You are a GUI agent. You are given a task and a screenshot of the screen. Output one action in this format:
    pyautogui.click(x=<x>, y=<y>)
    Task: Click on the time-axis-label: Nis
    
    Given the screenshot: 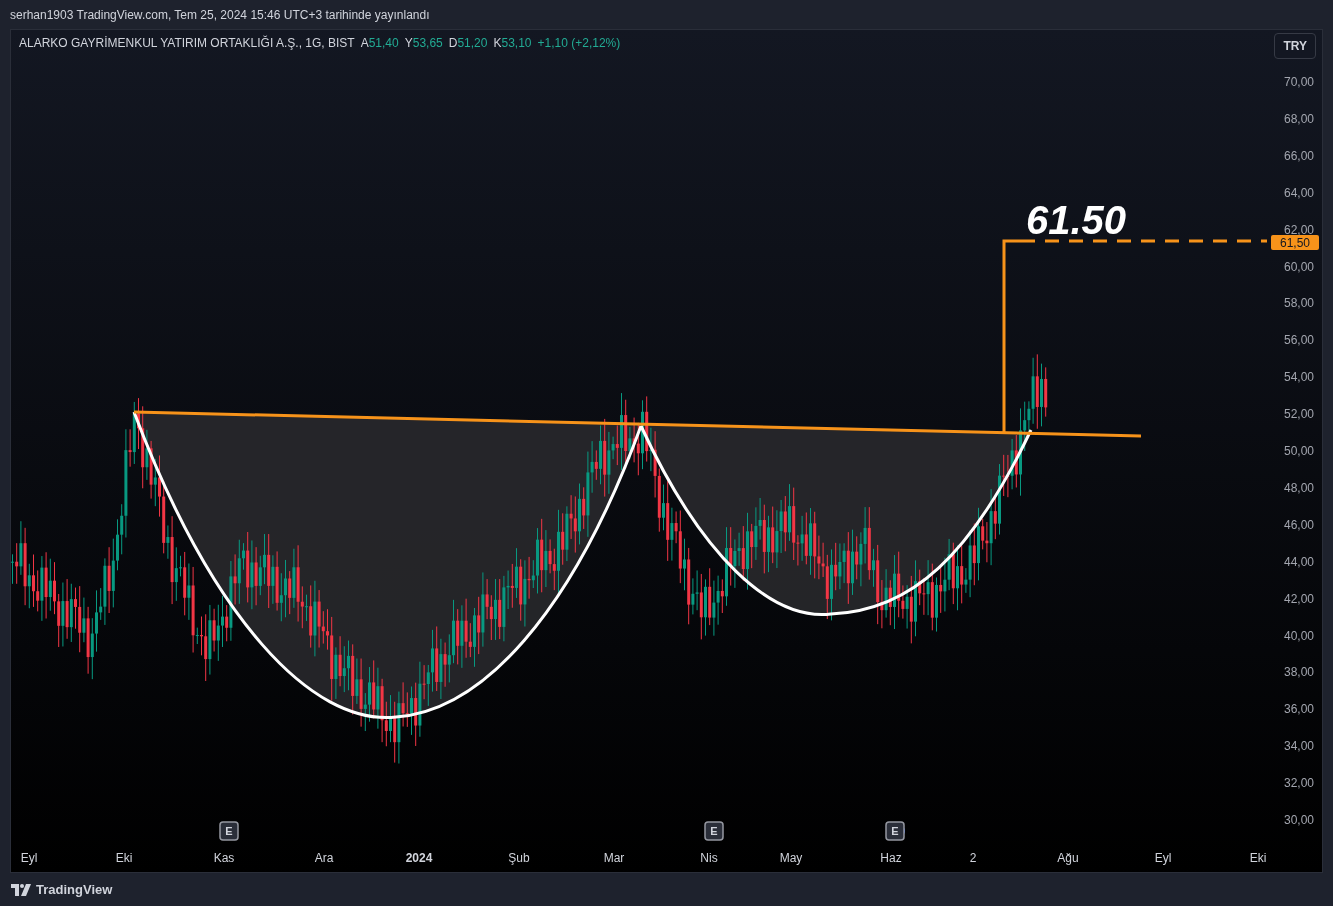 What is the action you would take?
    pyautogui.click(x=709, y=858)
    